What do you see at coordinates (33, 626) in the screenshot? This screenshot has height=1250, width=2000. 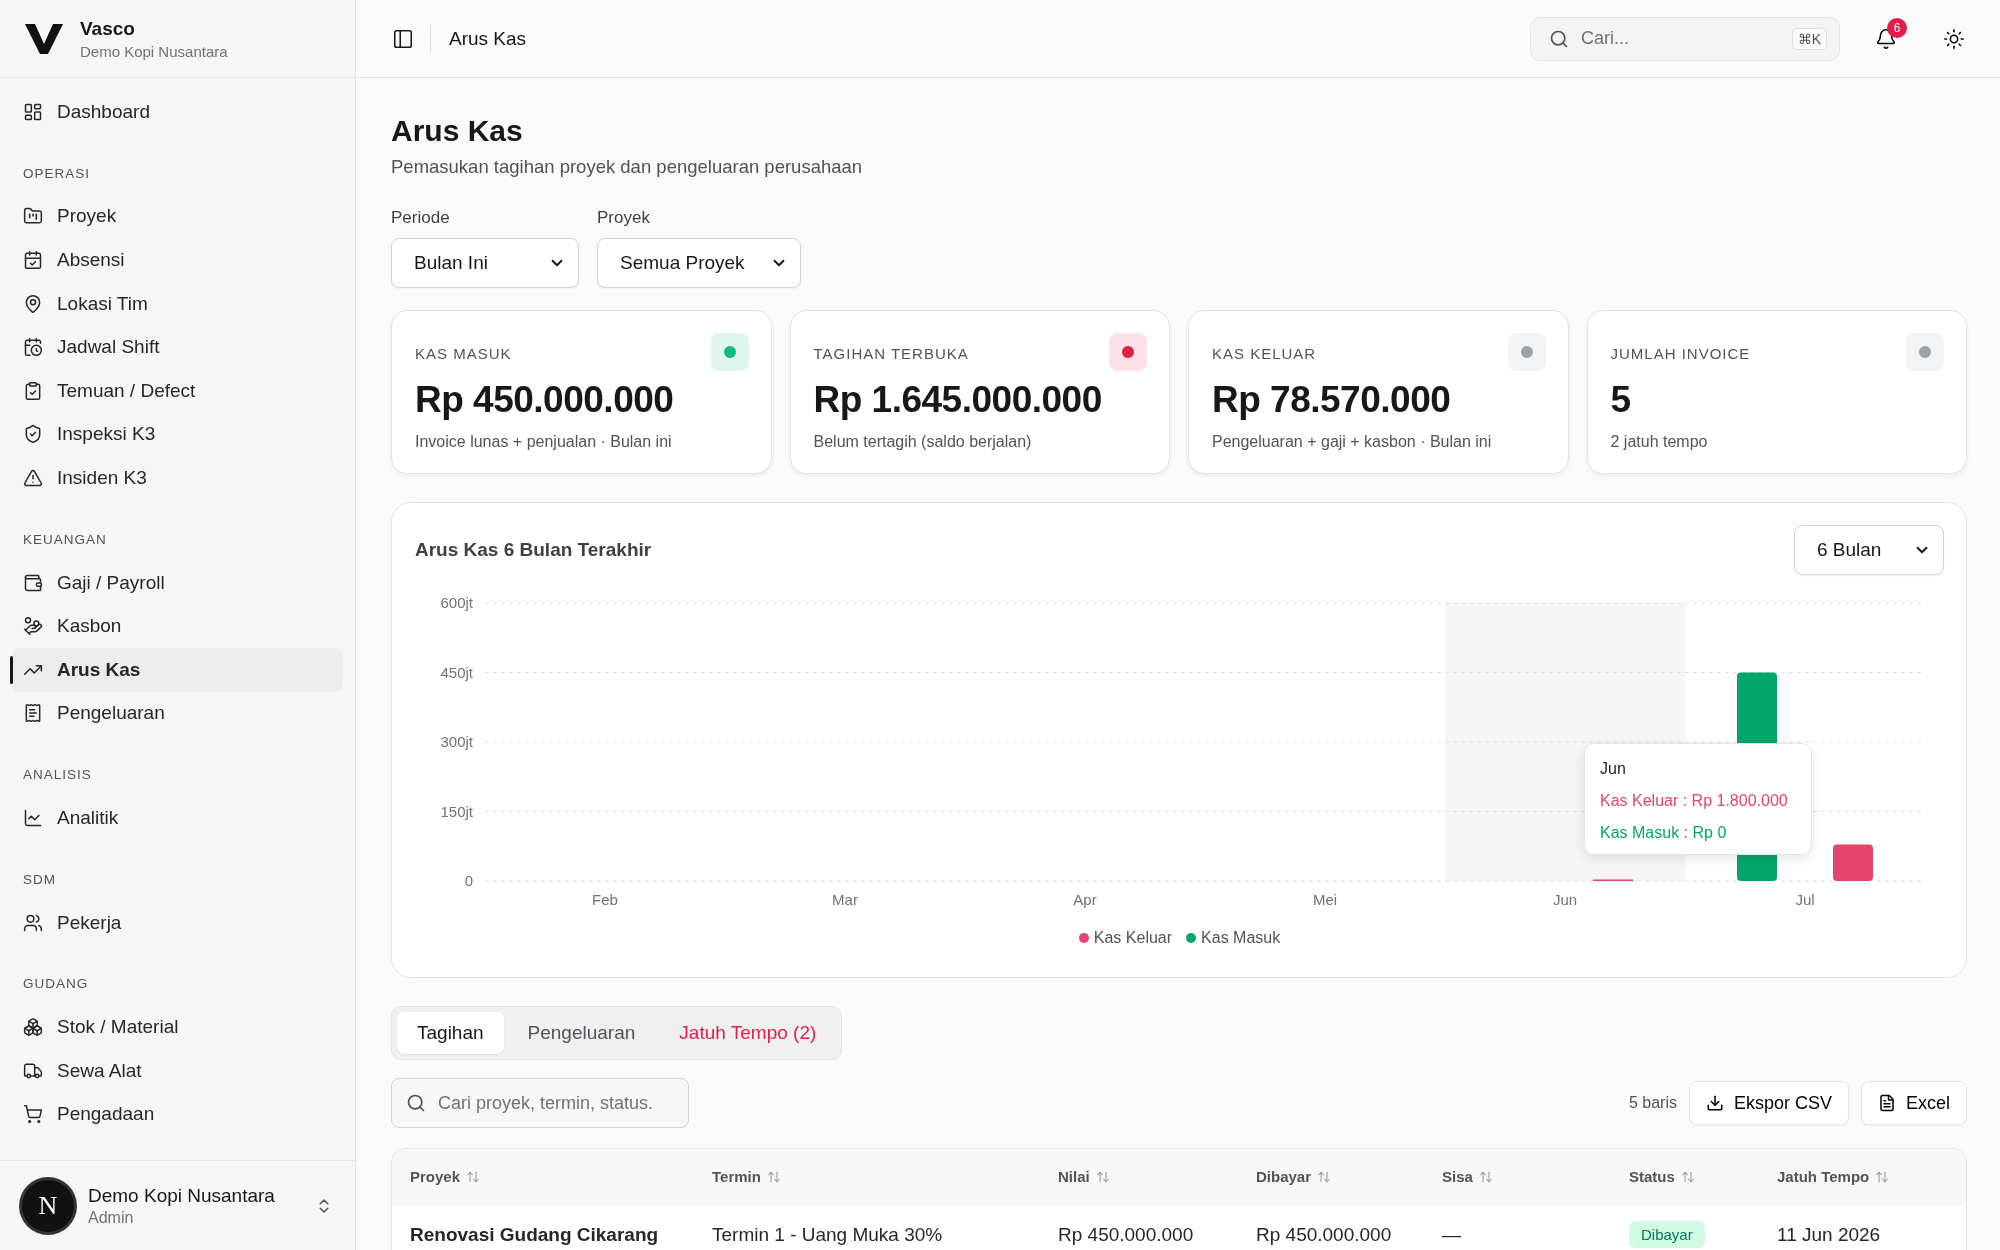 I see `hand-coins-icon` at bounding box center [33, 626].